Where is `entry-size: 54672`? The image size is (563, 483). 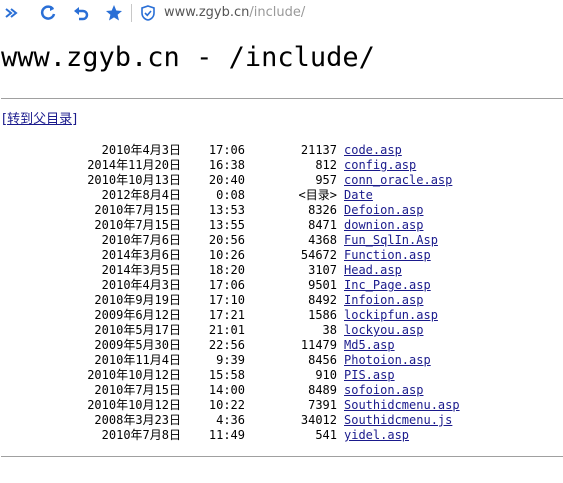
entry-size: 54672 is located at coordinates (318, 255).